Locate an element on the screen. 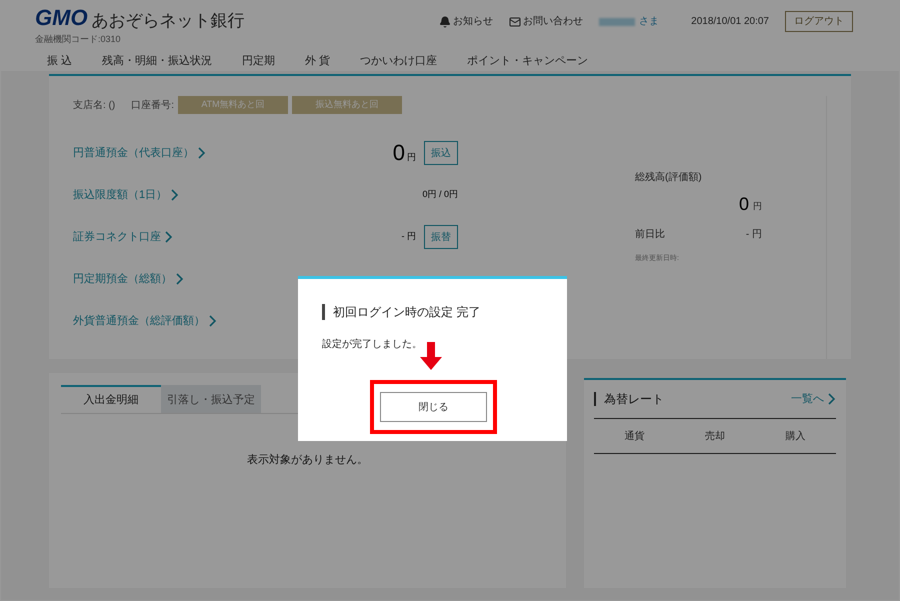 Image resolution: width=900 pixels, height=601 pixels. nav-item: つかいわけ口座 is located at coordinates (399, 60).